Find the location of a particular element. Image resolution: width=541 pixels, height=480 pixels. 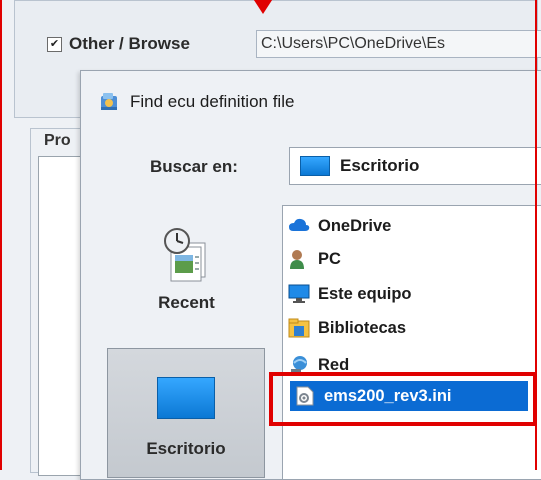

annotation-arrow-icon is located at coordinates (263, 7).